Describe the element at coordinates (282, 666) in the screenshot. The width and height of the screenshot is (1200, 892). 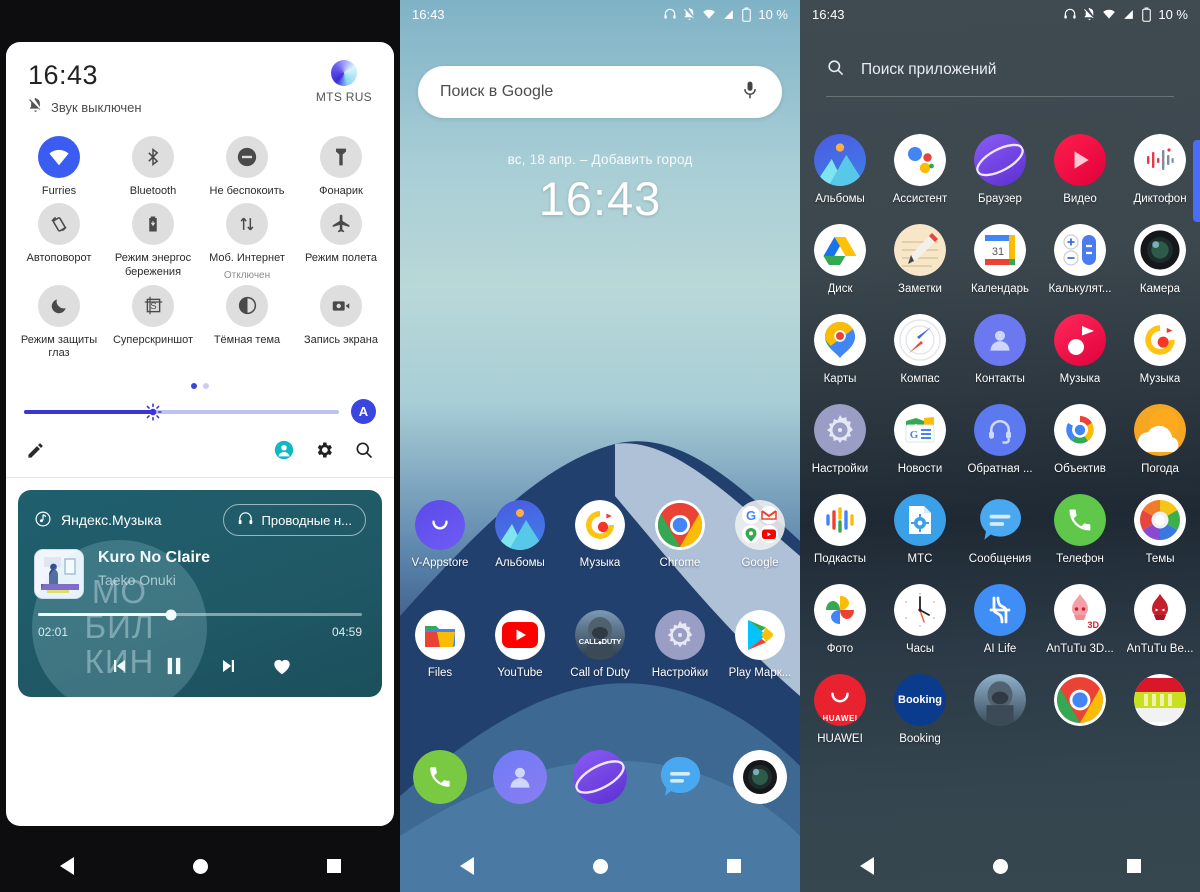
I see `heart-icon` at that location.